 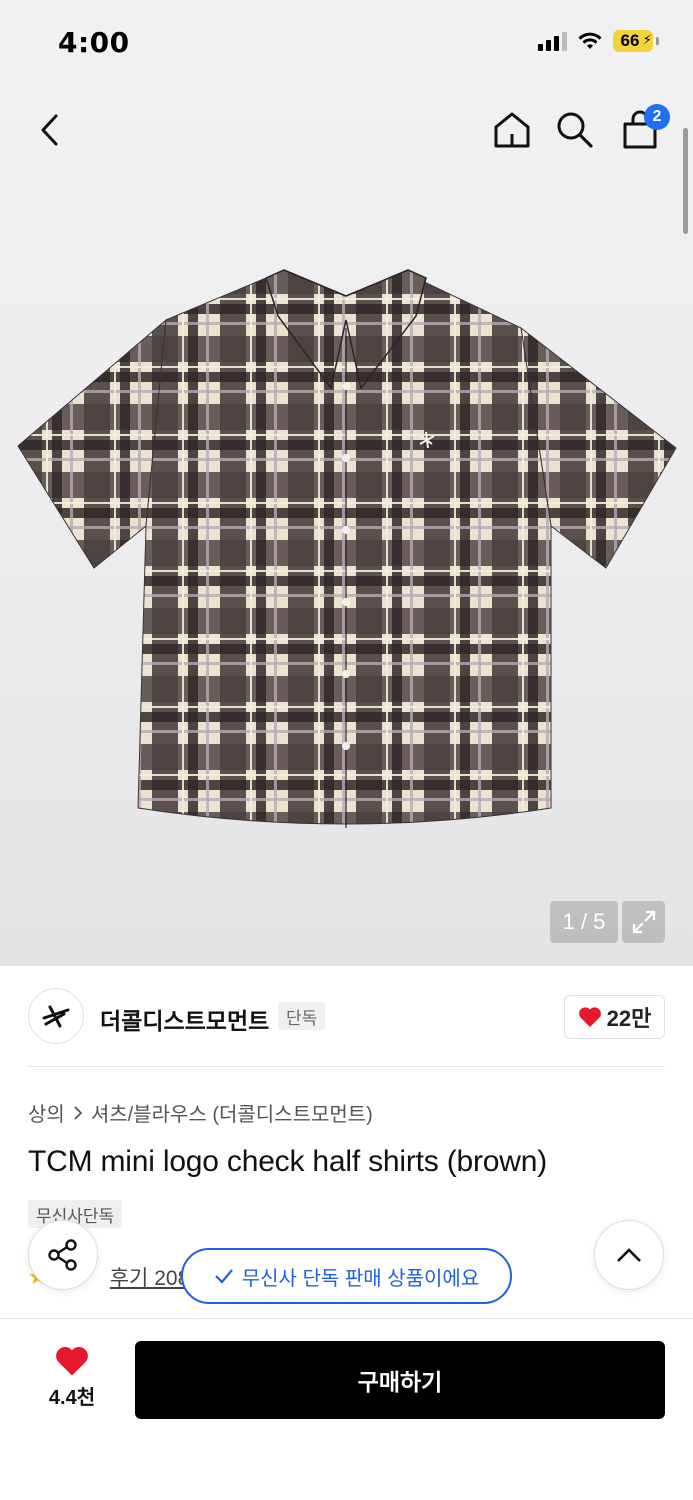 What do you see at coordinates (346, 1017) in the screenshot?
I see `brand-row: 더콜디스트모먼트 단독 22만` at bounding box center [346, 1017].